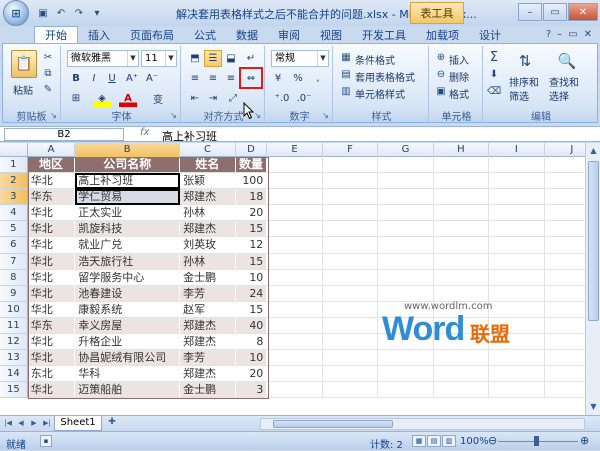 This screenshot has height=451, width=600. I want to click on cell-style-button: 单元格样式, so click(380, 93).